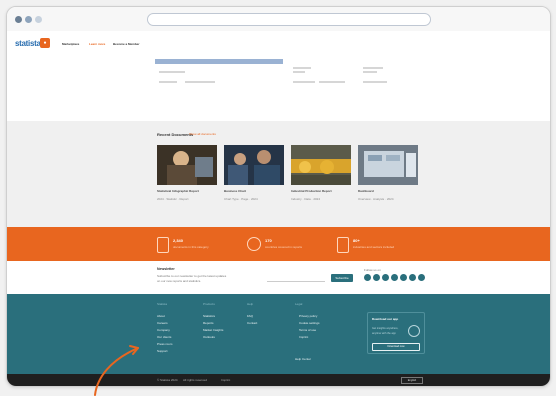 Image resolution: width=556 pixels, height=396 pixels. What do you see at coordinates (268, 240) in the screenshot?
I see `stat-number: 170` at bounding box center [268, 240].